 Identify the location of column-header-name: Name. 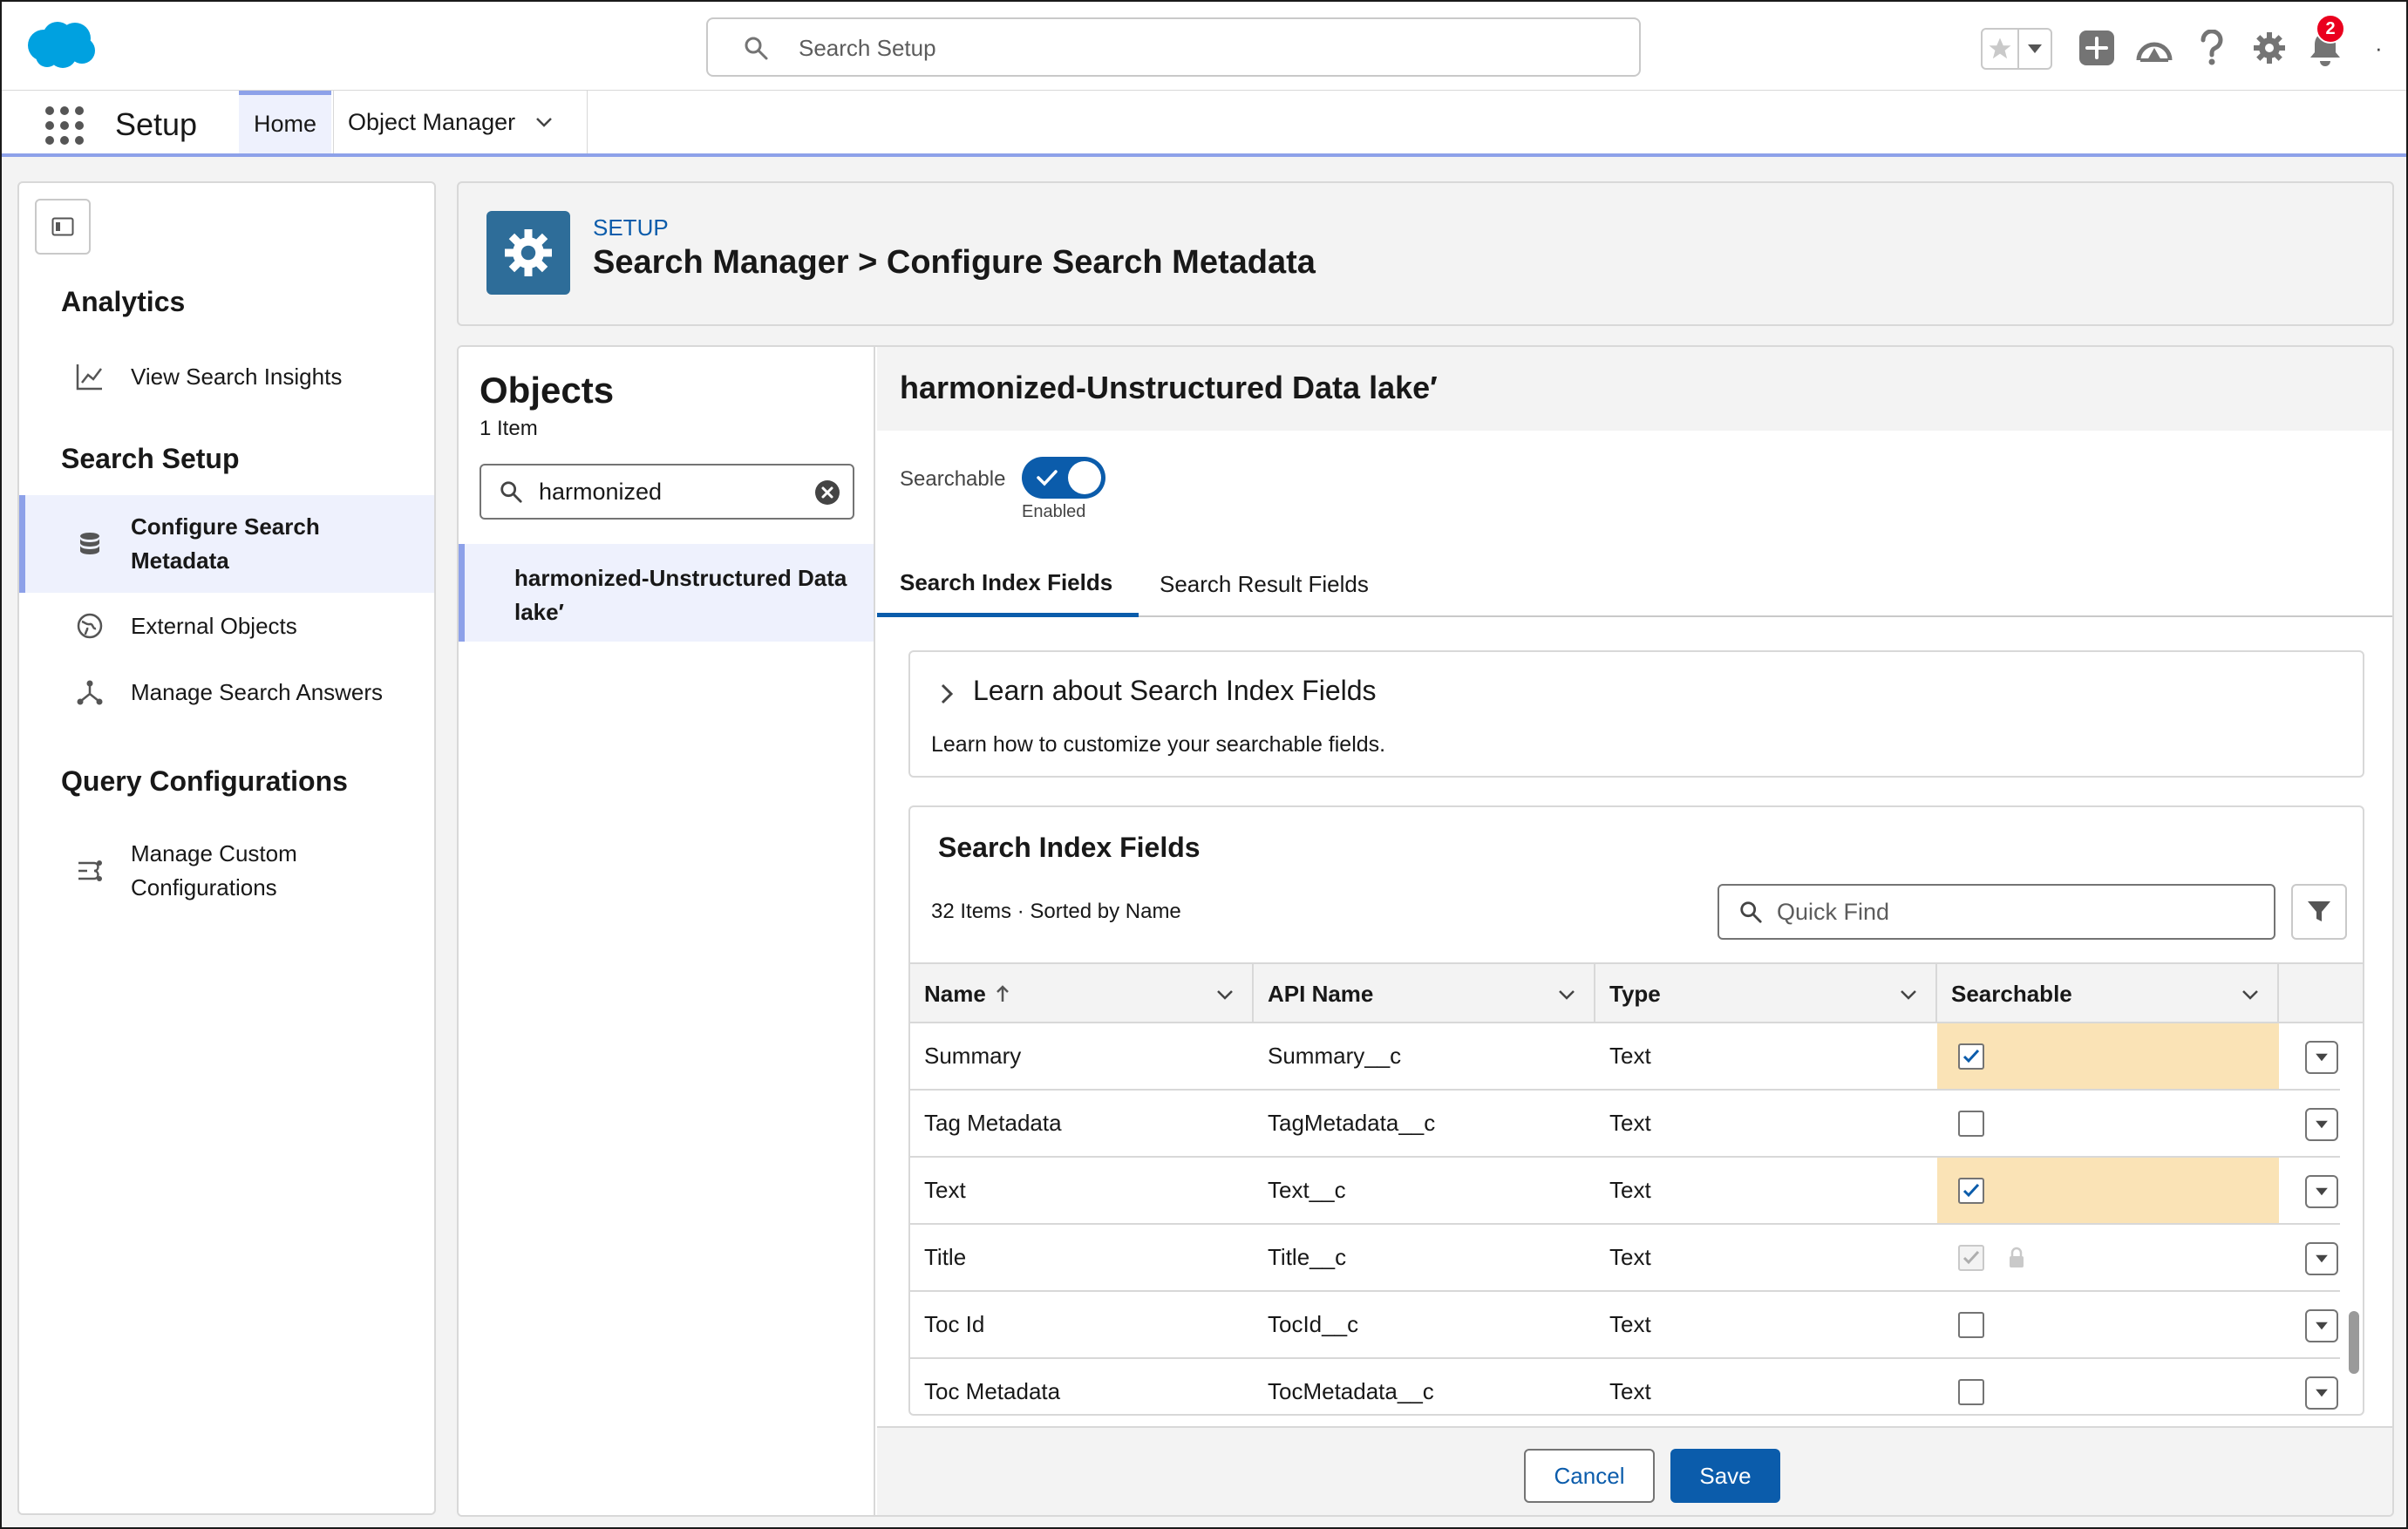
(1082, 993).